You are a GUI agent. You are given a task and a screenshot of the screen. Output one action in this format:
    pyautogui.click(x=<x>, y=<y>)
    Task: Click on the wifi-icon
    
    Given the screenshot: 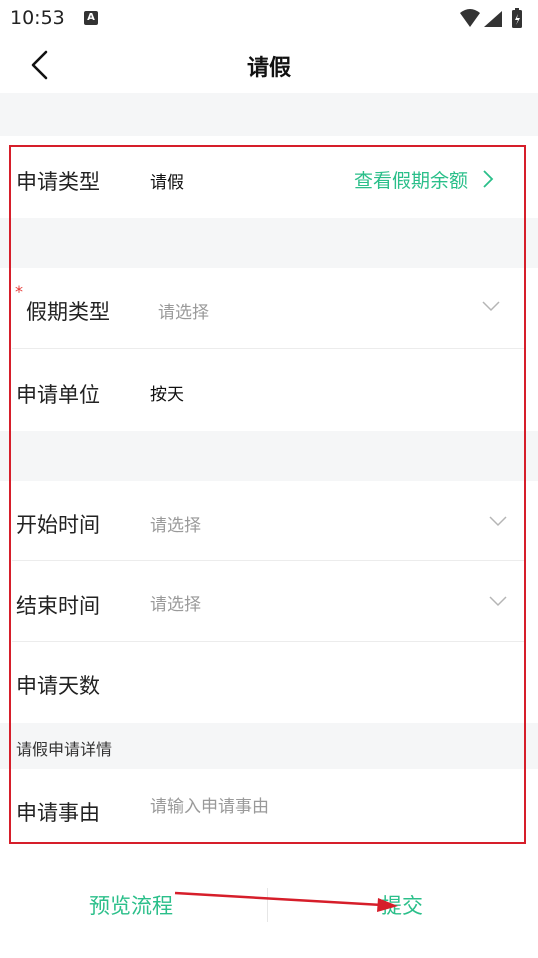 What is the action you would take?
    pyautogui.click(x=470, y=18)
    